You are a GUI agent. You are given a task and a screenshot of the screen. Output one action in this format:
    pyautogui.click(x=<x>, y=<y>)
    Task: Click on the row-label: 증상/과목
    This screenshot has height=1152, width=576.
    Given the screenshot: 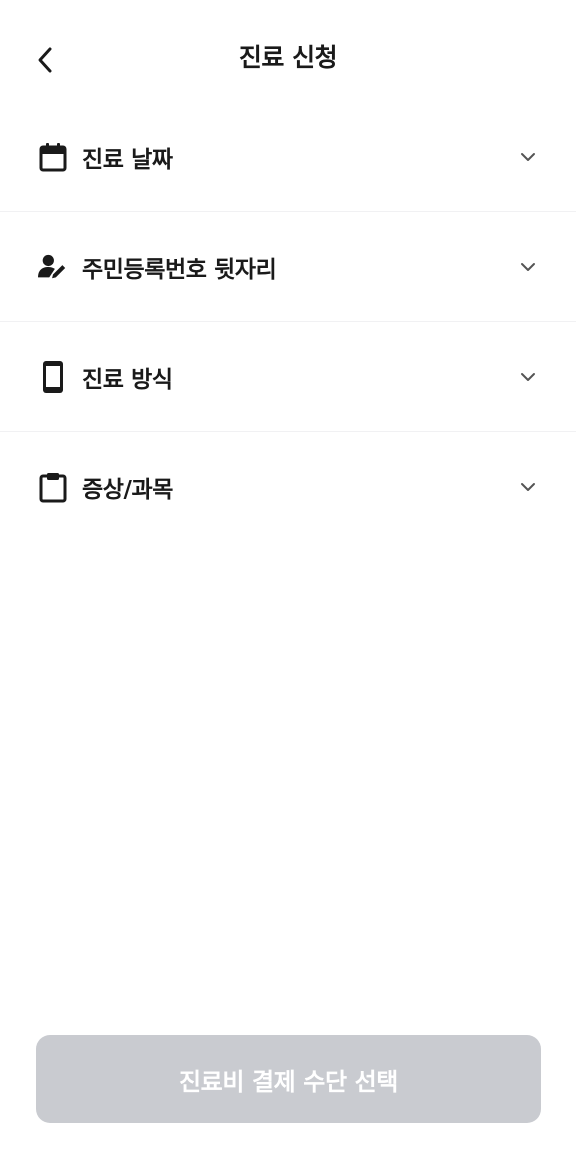 What is the action you would take?
    pyautogui.click(x=128, y=490)
    